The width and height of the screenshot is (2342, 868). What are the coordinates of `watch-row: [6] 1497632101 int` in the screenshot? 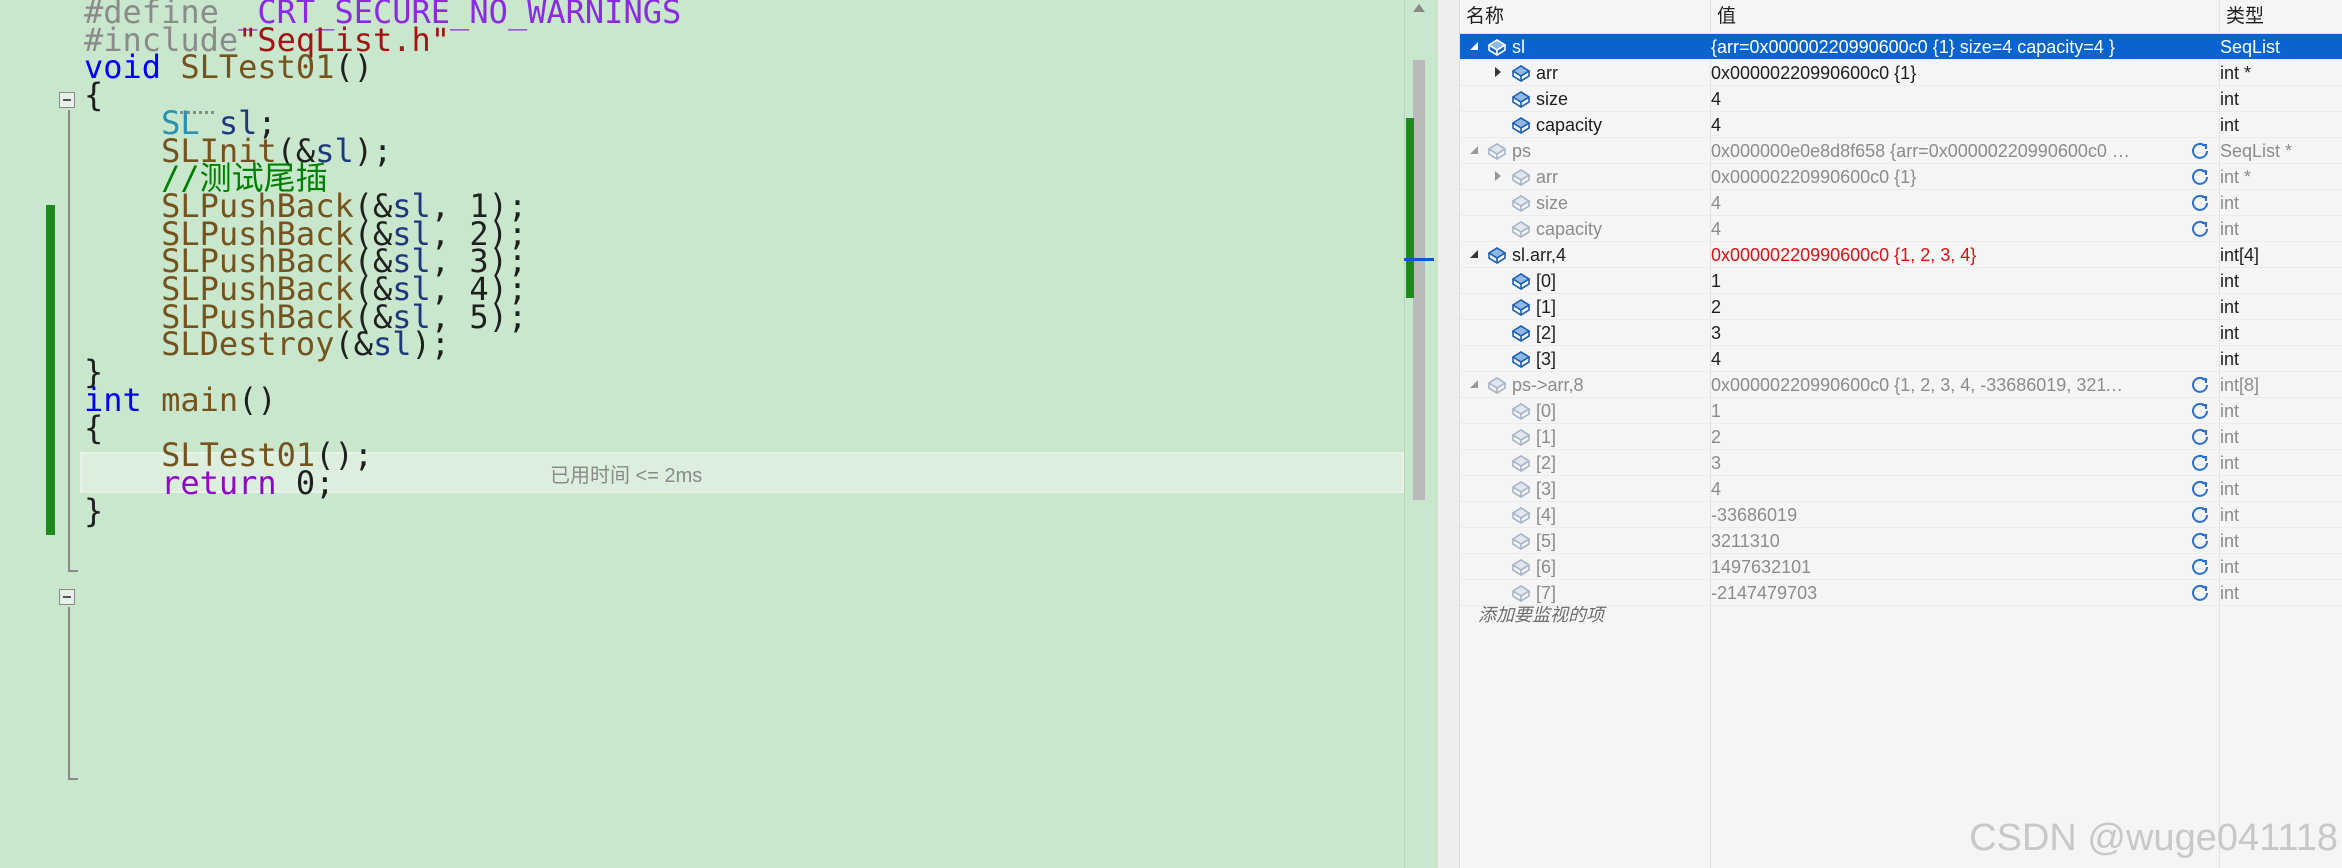 It's located at (1901, 567).